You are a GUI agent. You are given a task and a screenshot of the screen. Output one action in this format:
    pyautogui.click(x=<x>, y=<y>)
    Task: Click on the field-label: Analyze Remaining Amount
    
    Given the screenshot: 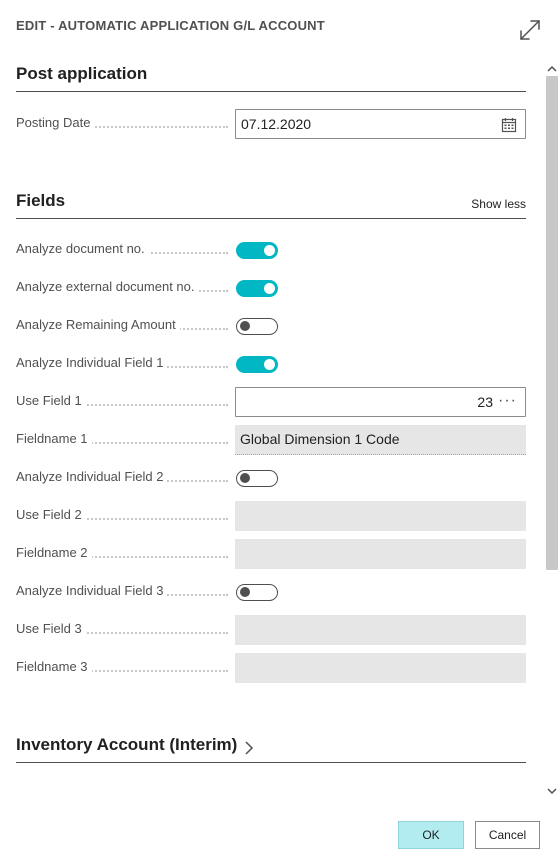 What is the action you would take?
    pyautogui.click(x=98, y=324)
    